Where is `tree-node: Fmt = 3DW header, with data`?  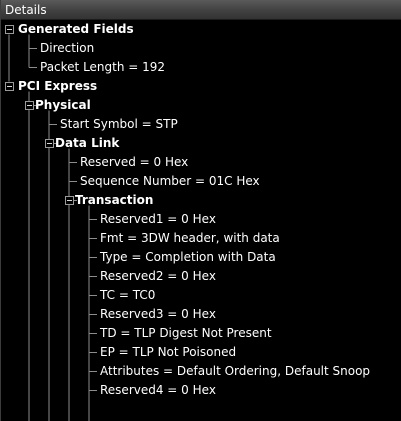 tree-node: Fmt = 3DW header, with data is located at coordinates (190, 238).